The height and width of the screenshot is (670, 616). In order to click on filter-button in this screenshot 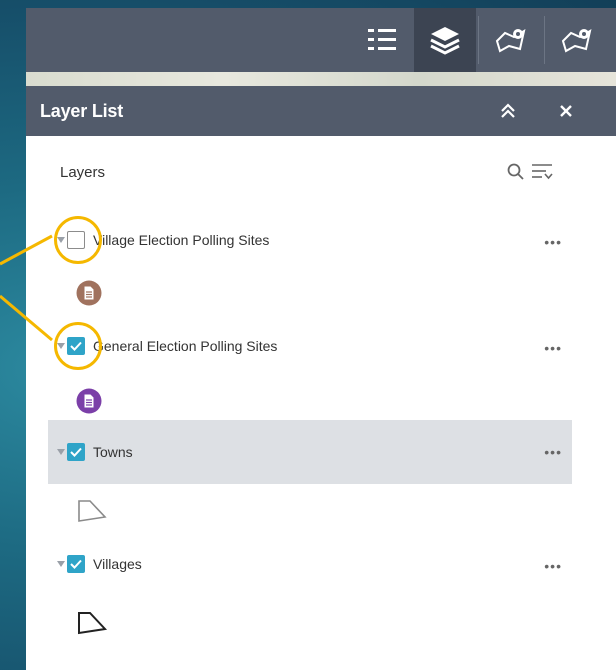, I will do `click(542, 174)`.